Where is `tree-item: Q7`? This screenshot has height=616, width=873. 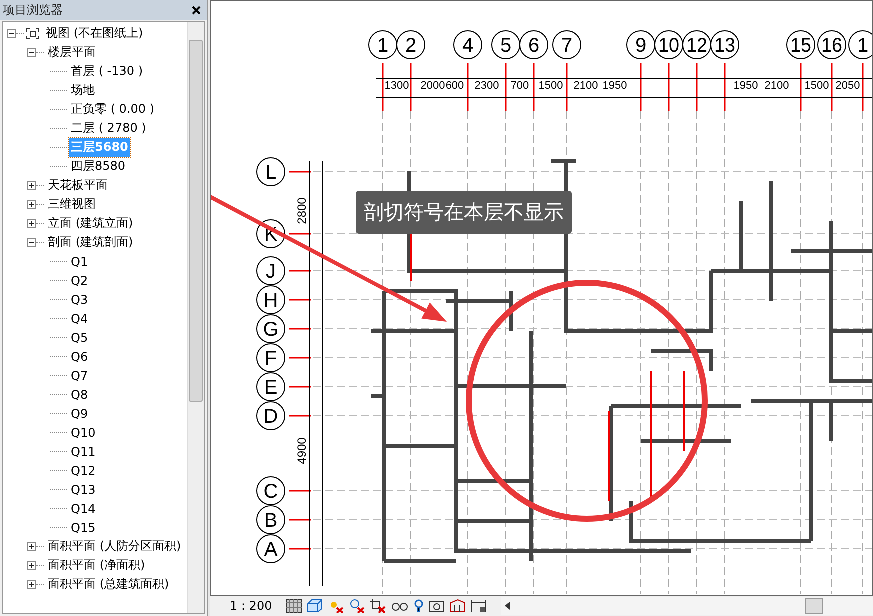
tree-item: Q7 is located at coordinates (79, 376).